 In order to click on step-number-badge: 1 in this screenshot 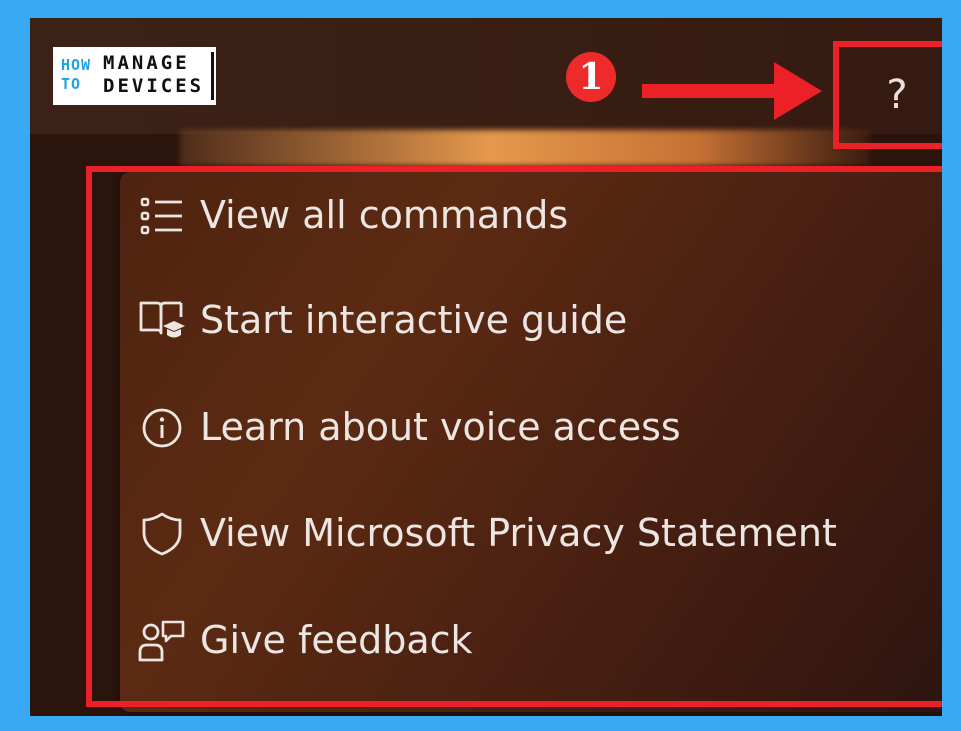, I will do `click(591, 77)`.